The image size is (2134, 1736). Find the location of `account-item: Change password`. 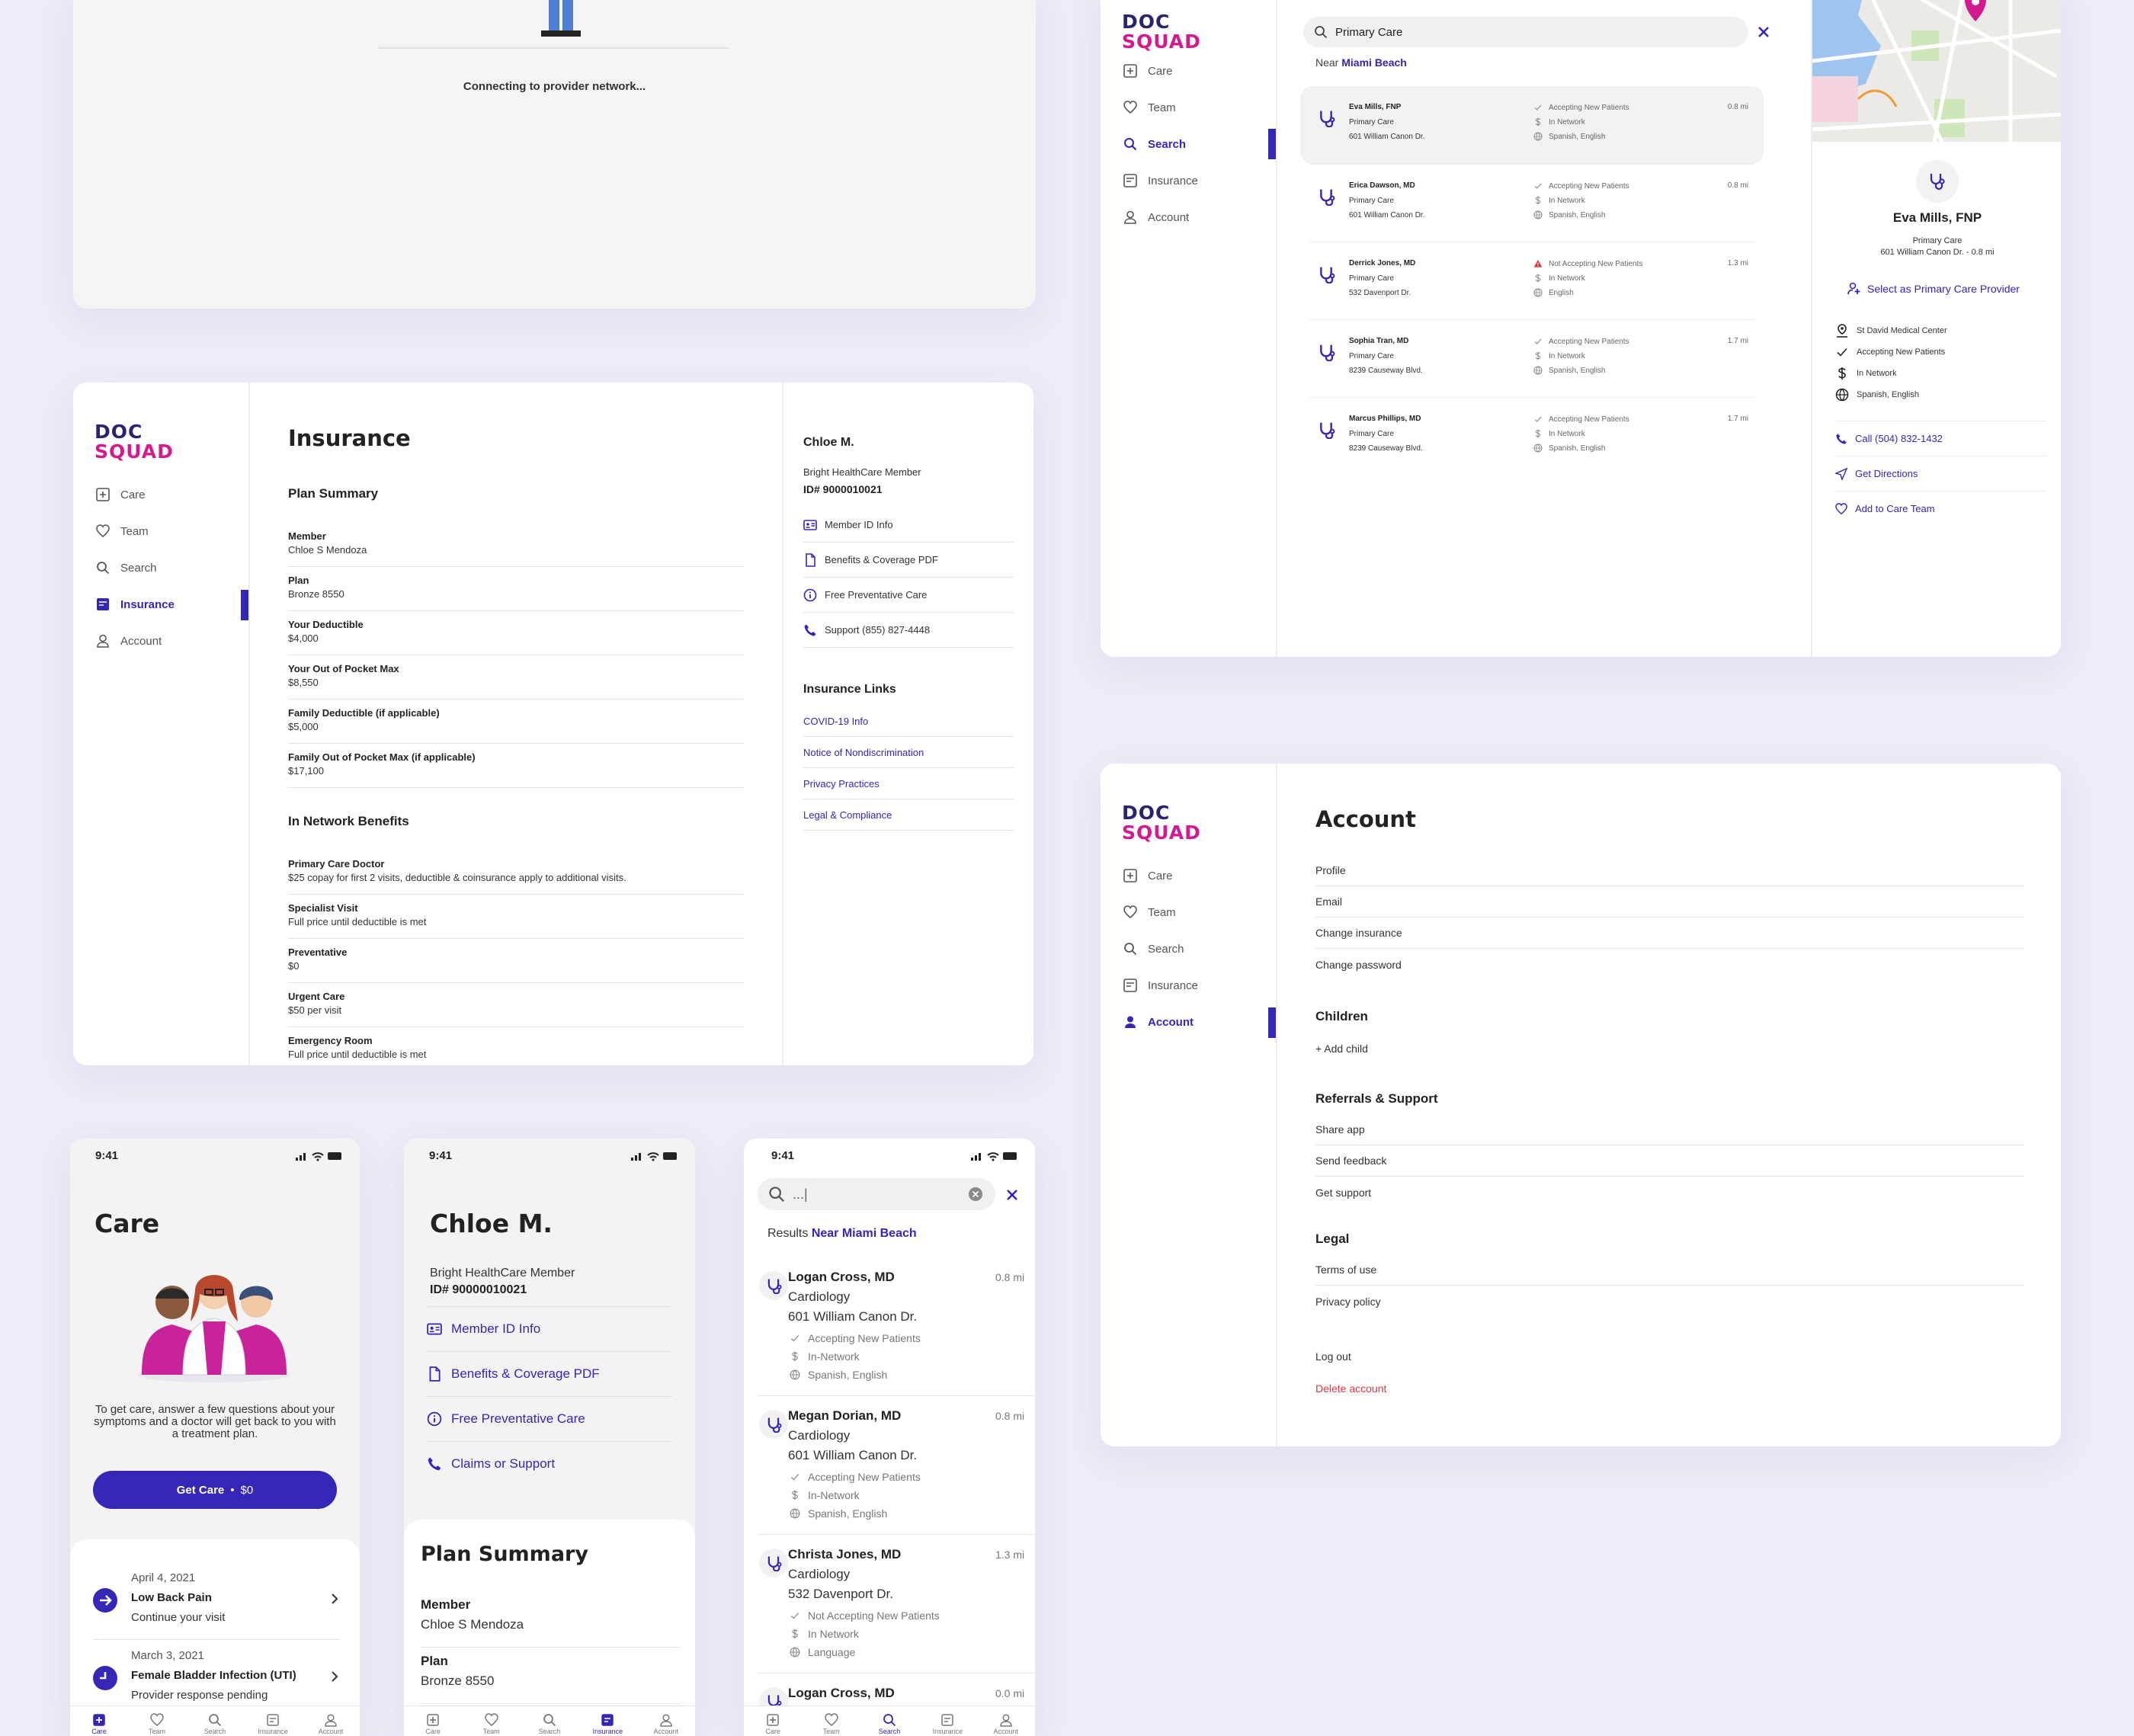

account-item: Change password is located at coordinates (1669, 964).